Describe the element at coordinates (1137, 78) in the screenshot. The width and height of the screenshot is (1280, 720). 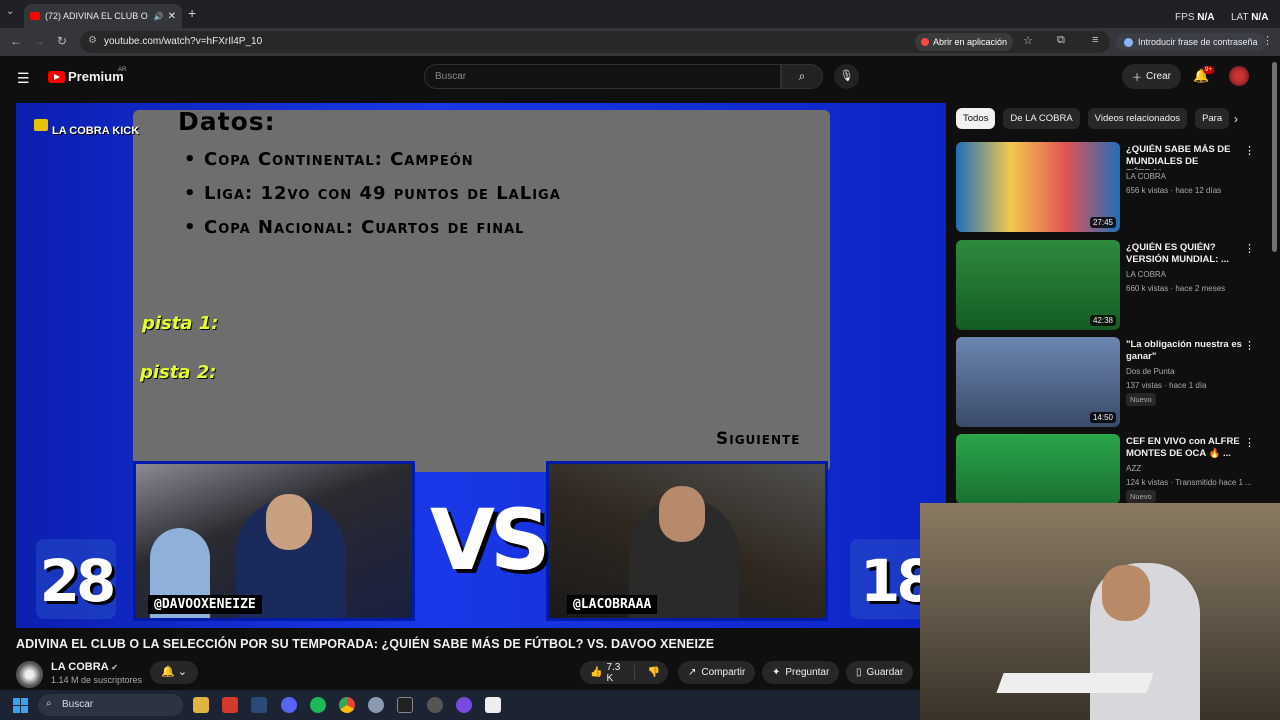
I see `plus-icon: ＋` at that location.